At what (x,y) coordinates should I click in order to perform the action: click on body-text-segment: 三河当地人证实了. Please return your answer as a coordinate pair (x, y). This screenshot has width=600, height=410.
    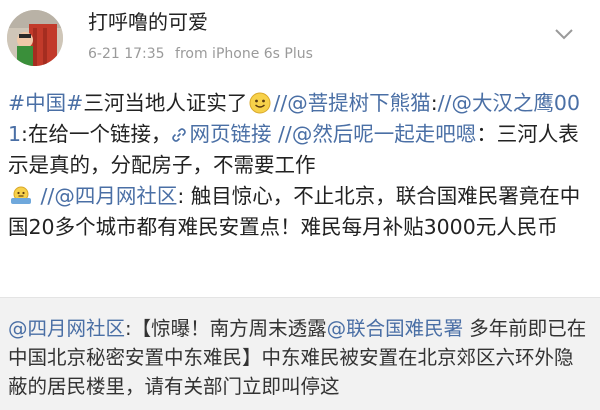
    Looking at the image, I should click on (165, 103).